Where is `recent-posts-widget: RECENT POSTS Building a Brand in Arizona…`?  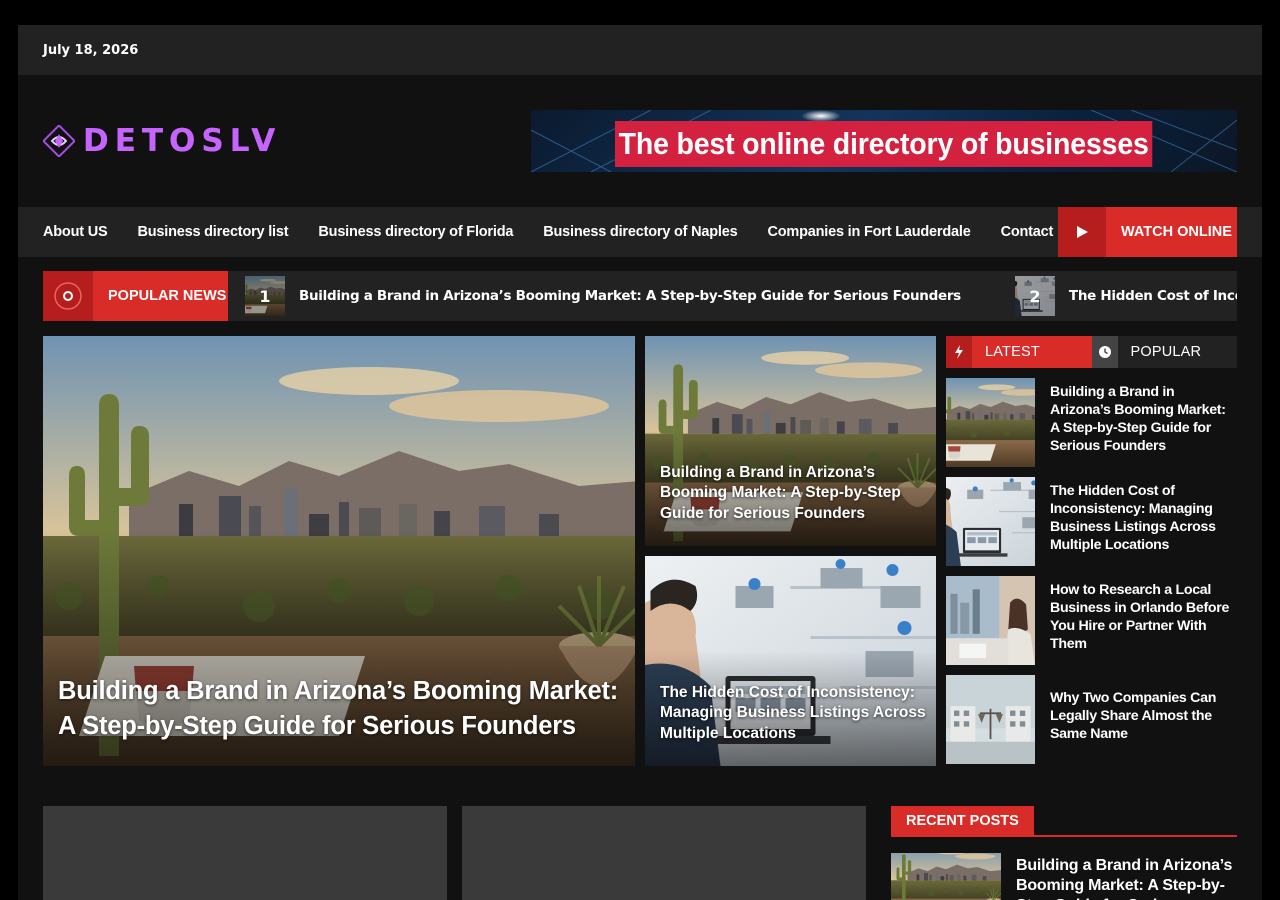
recent-posts-widget: RECENT POSTS Building a Brand in Arizona… is located at coordinates (1064, 853).